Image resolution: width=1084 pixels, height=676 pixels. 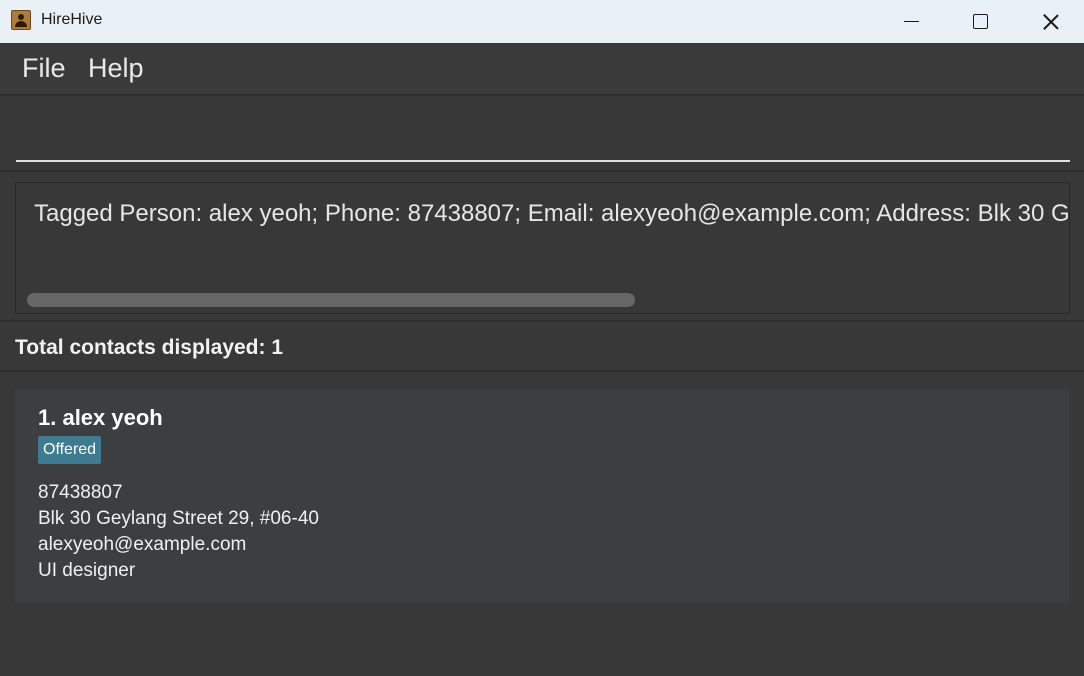 What do you see at coordinates (100, 417) in the screenshot?
I see `person-name: 1. alex yeoh` at bounding box center [100, 417].